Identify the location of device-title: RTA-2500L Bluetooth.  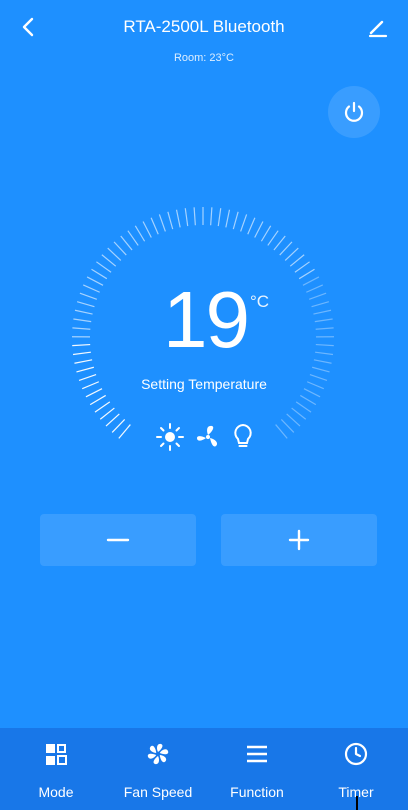
(204, 26).